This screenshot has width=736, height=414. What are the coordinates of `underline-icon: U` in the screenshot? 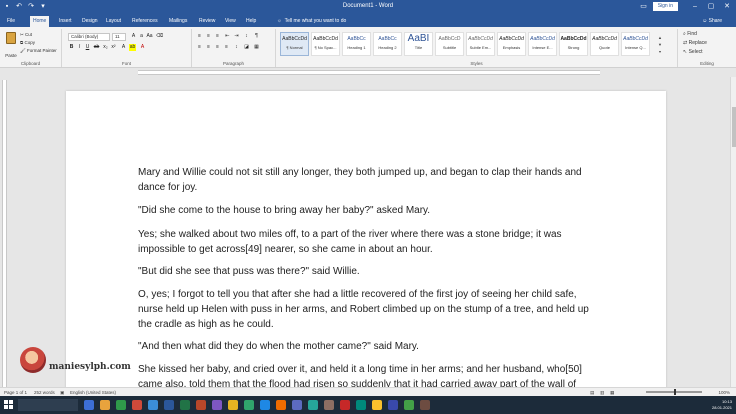 It's located at (87, 47).